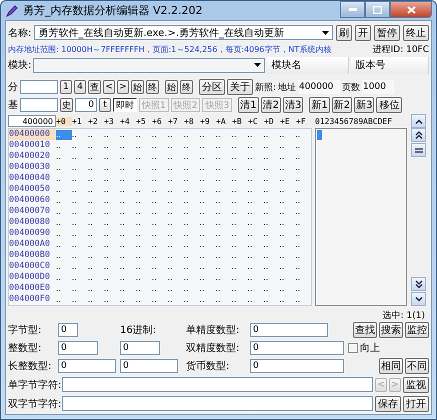 This screenshot has height=420, width=437. Describe the element at coordinates (66, 87) in the screenshot. I see `nav-button: 1` at that location.